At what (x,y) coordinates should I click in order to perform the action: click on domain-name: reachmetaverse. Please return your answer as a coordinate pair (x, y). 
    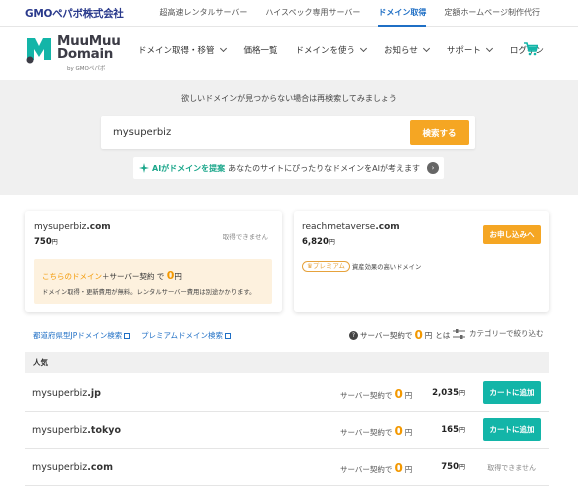
    Looking at the image, I should click on (339, 227).